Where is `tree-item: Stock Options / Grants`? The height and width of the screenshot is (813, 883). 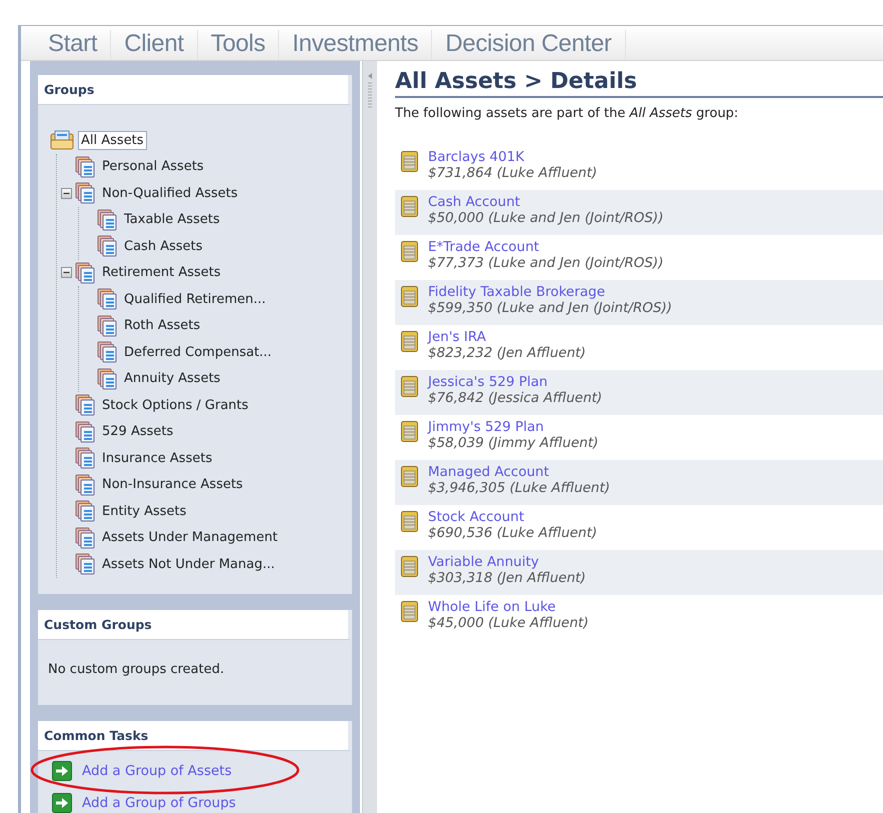 tree-item: Stock Options / Grants is located at coordinates (175, 405).